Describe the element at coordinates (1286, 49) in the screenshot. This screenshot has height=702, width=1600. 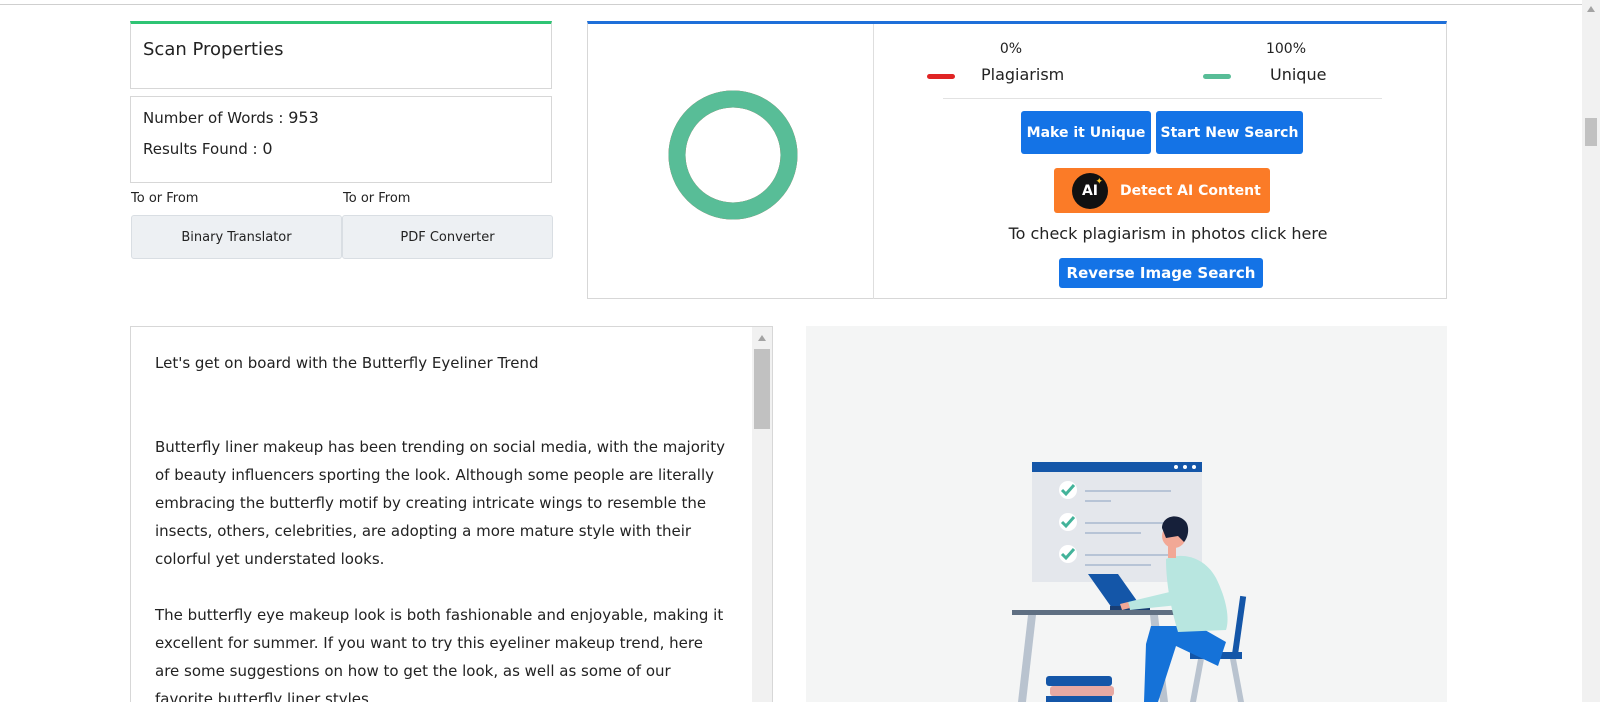
I see `unique-percent: 100%` at that location.